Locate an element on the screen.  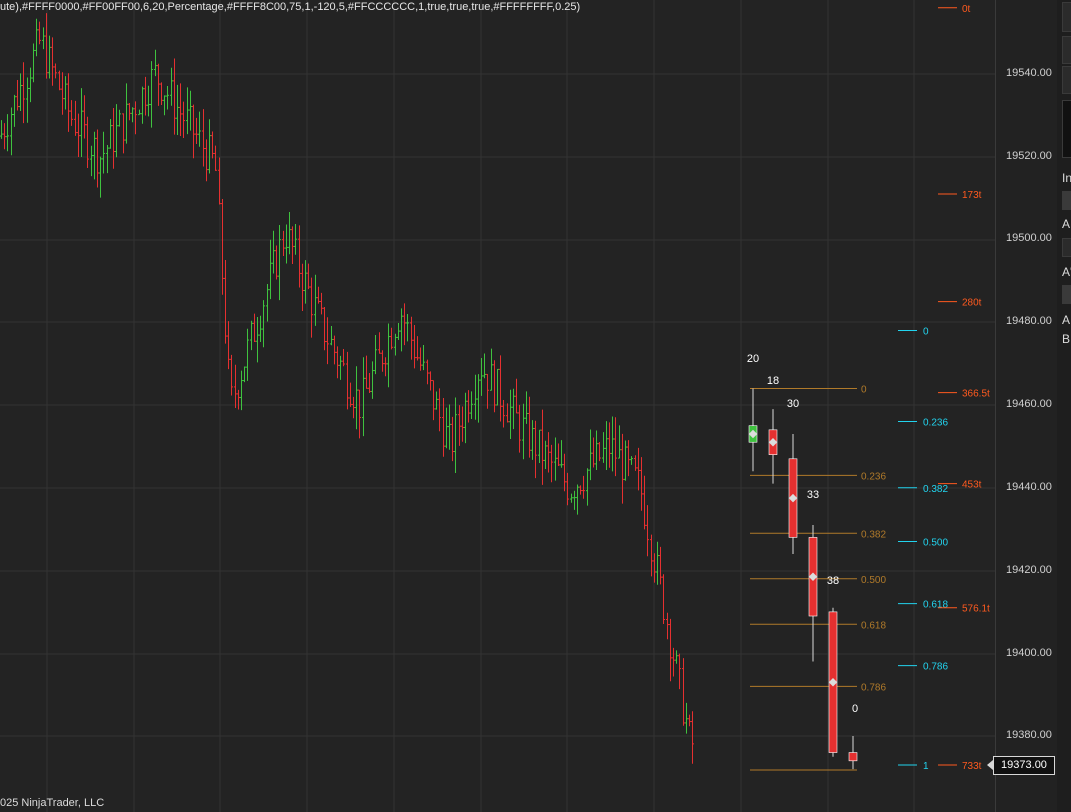
fib-projection-label: 0.236 is located at coordinates (935, 423).